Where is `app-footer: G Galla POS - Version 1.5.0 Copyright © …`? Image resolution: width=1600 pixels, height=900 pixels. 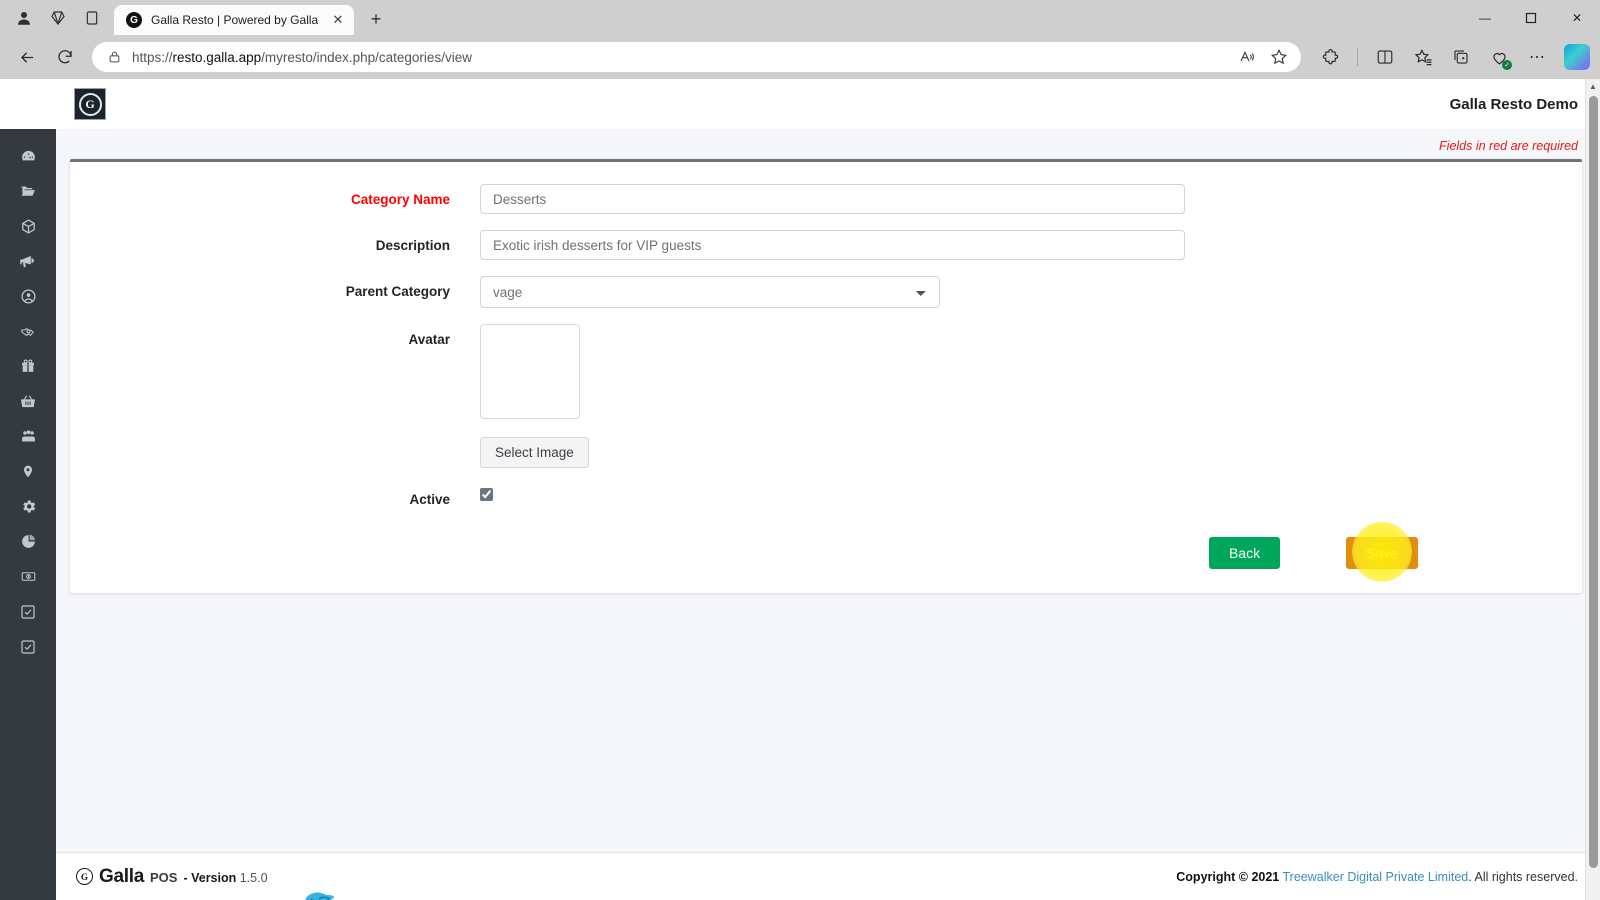 app-footer: G Galla POS - Version 1.5.0 Copyright © … is located at coordinates (828, 876).